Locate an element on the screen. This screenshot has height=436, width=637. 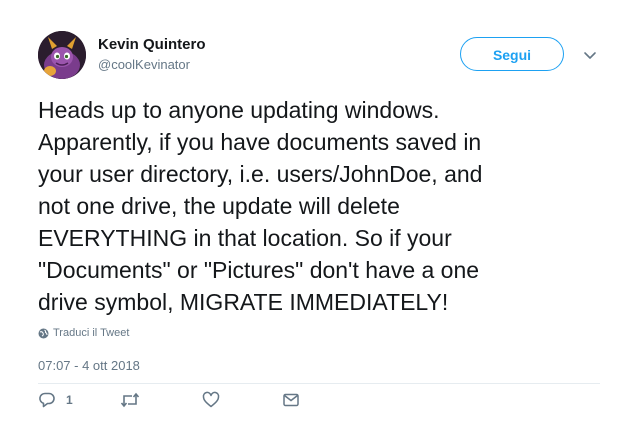
translate-link: Traduci il Tweet is located at coordinates (83, 333).